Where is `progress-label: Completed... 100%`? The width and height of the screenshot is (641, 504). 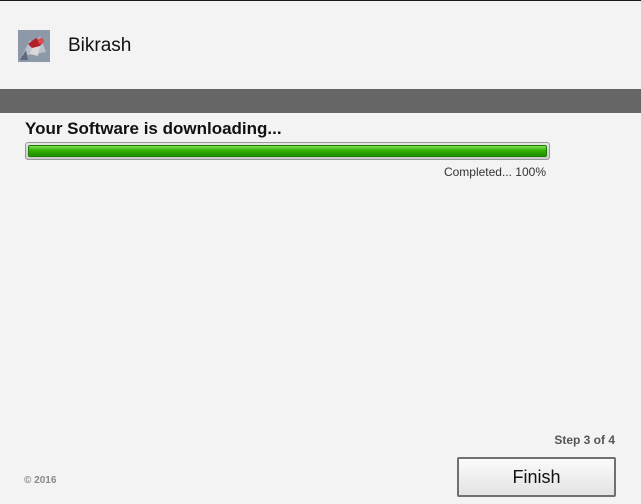
progress-label: Completed... 100% is located at coordinates (494, 172).